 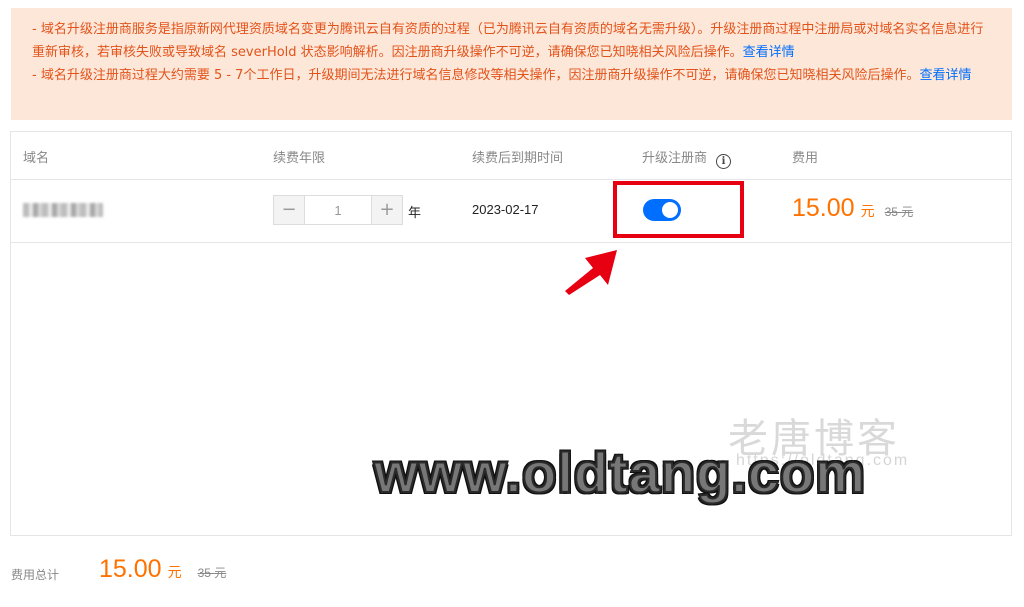 I want to click on table-header: 域名 续费年限 续费后到期时间 升级注册商 i 费用, so click(x=511, y=156).